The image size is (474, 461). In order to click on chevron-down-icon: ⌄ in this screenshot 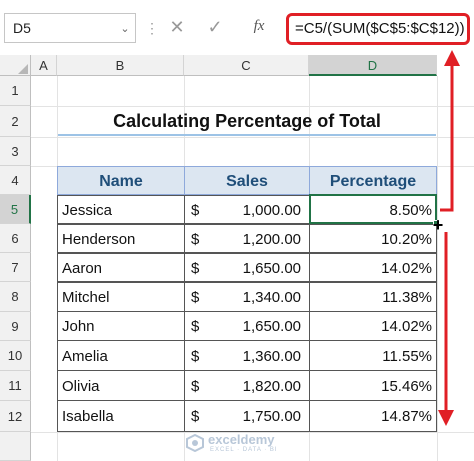, I will do `click(125, 28)`.